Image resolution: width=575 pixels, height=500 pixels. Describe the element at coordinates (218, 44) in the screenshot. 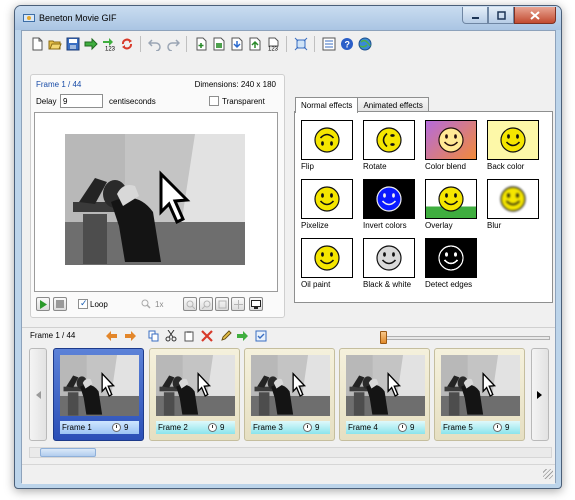

I see `edit-frame-button` at that location.